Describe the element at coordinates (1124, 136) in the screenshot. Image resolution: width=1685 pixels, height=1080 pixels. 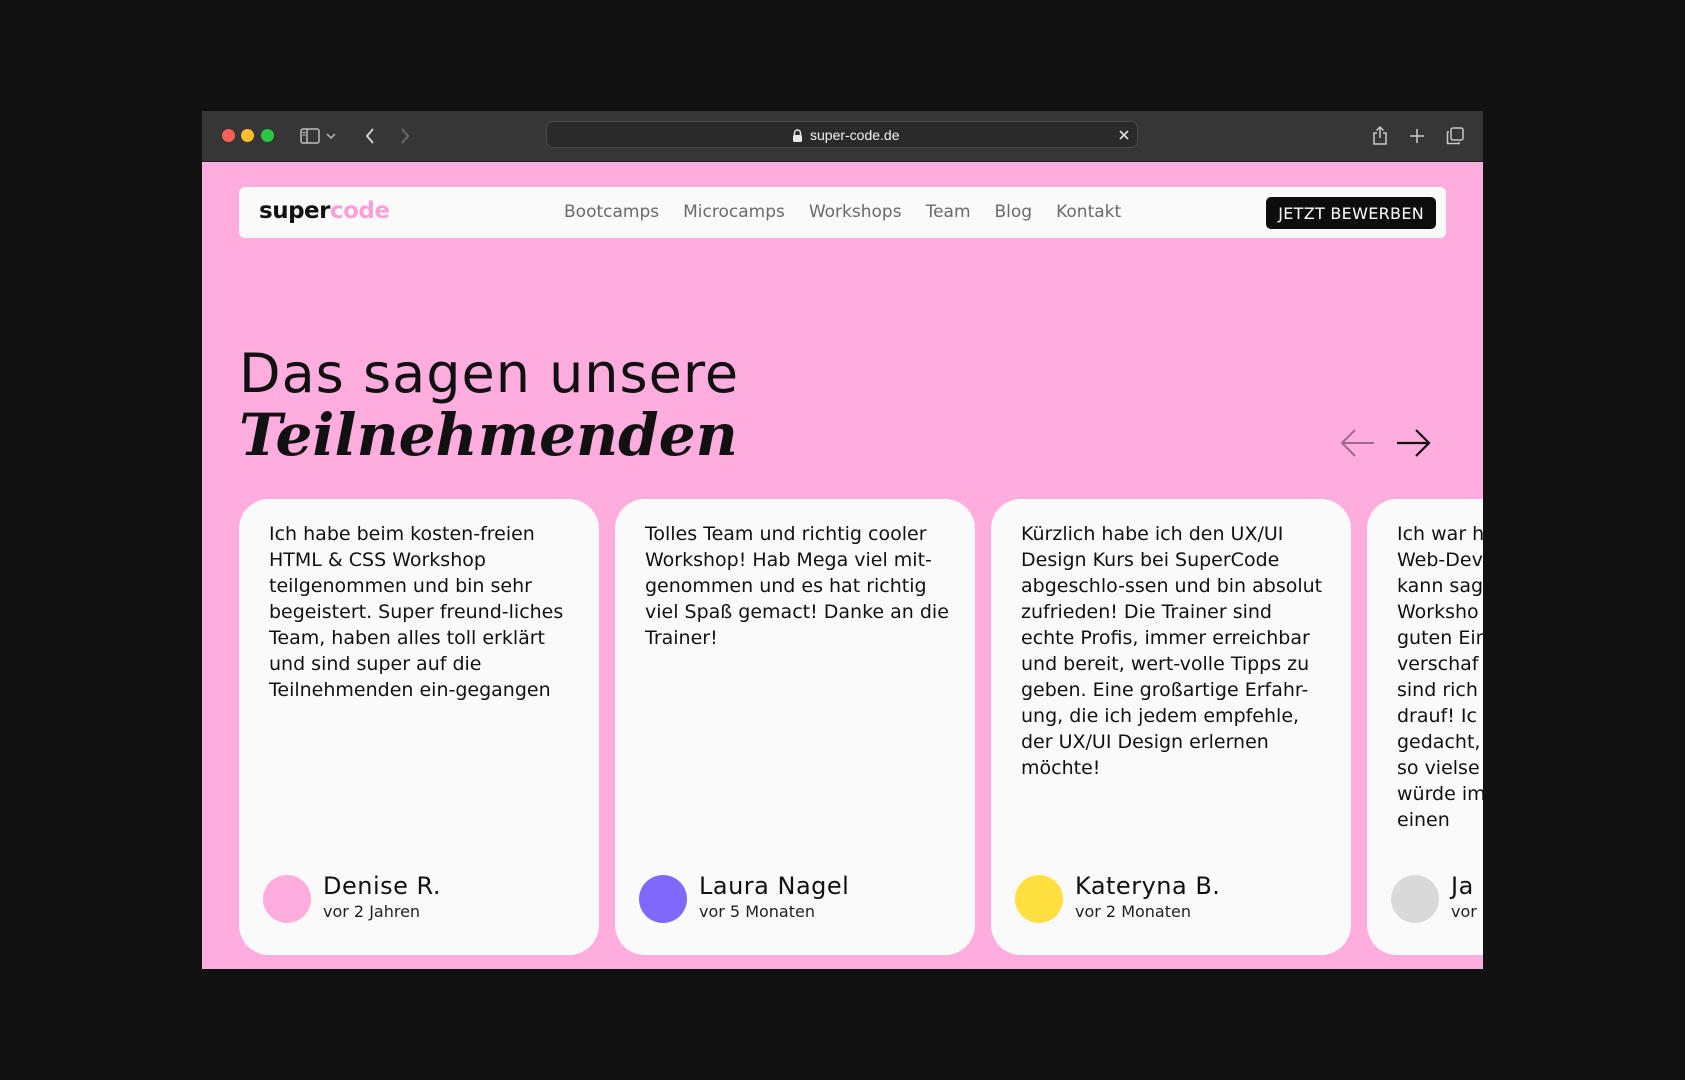
I see `clear-url-icon` at that location.